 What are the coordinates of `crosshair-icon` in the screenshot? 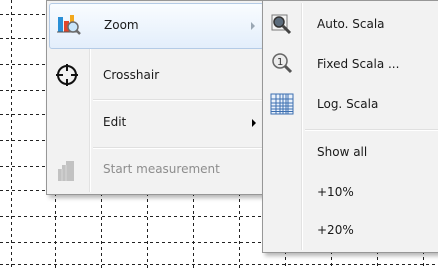 It's located at (67, 75).